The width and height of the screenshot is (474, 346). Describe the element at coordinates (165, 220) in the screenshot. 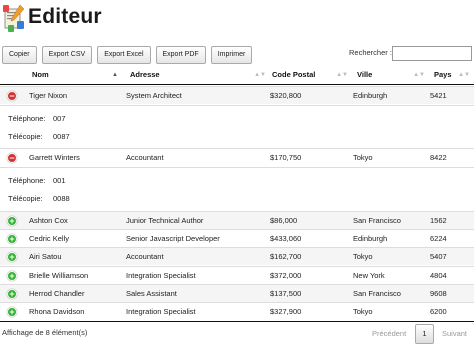

I see `cell-adresse: Junior Technical Author` at that location.